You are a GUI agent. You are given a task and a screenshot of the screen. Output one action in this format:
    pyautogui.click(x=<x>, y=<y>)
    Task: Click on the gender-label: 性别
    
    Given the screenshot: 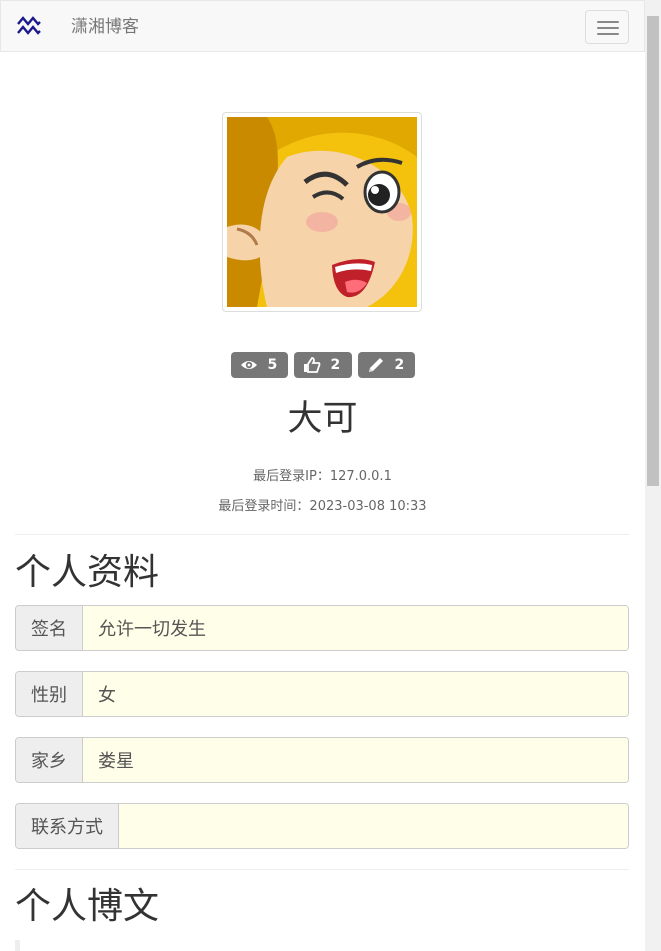 What is the action you would take?
    pyautogui.click(x=49, y=694)
    